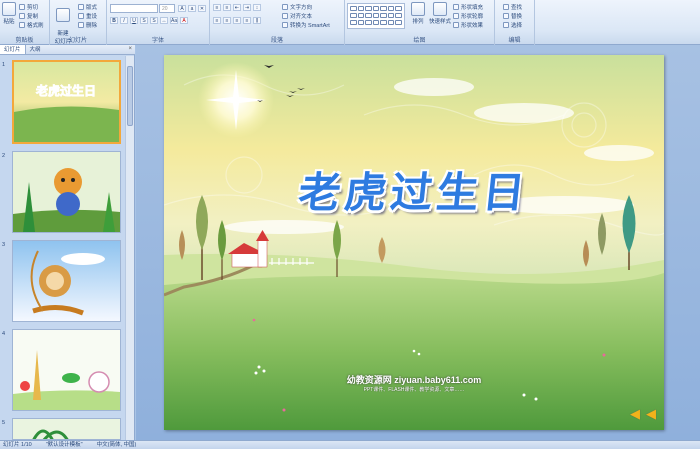  I want to click on theme-name: "默认设计模板", so click(64, 445).